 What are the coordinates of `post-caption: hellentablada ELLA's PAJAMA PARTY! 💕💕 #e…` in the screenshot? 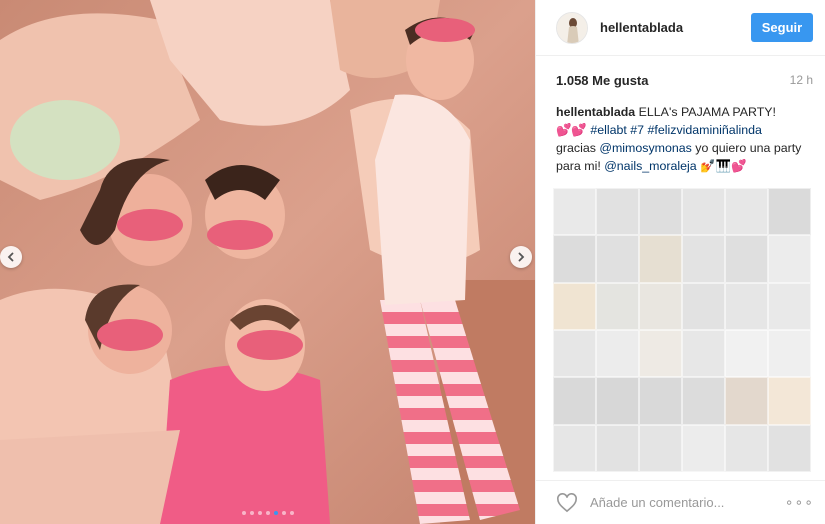 It's located at (680, 135).